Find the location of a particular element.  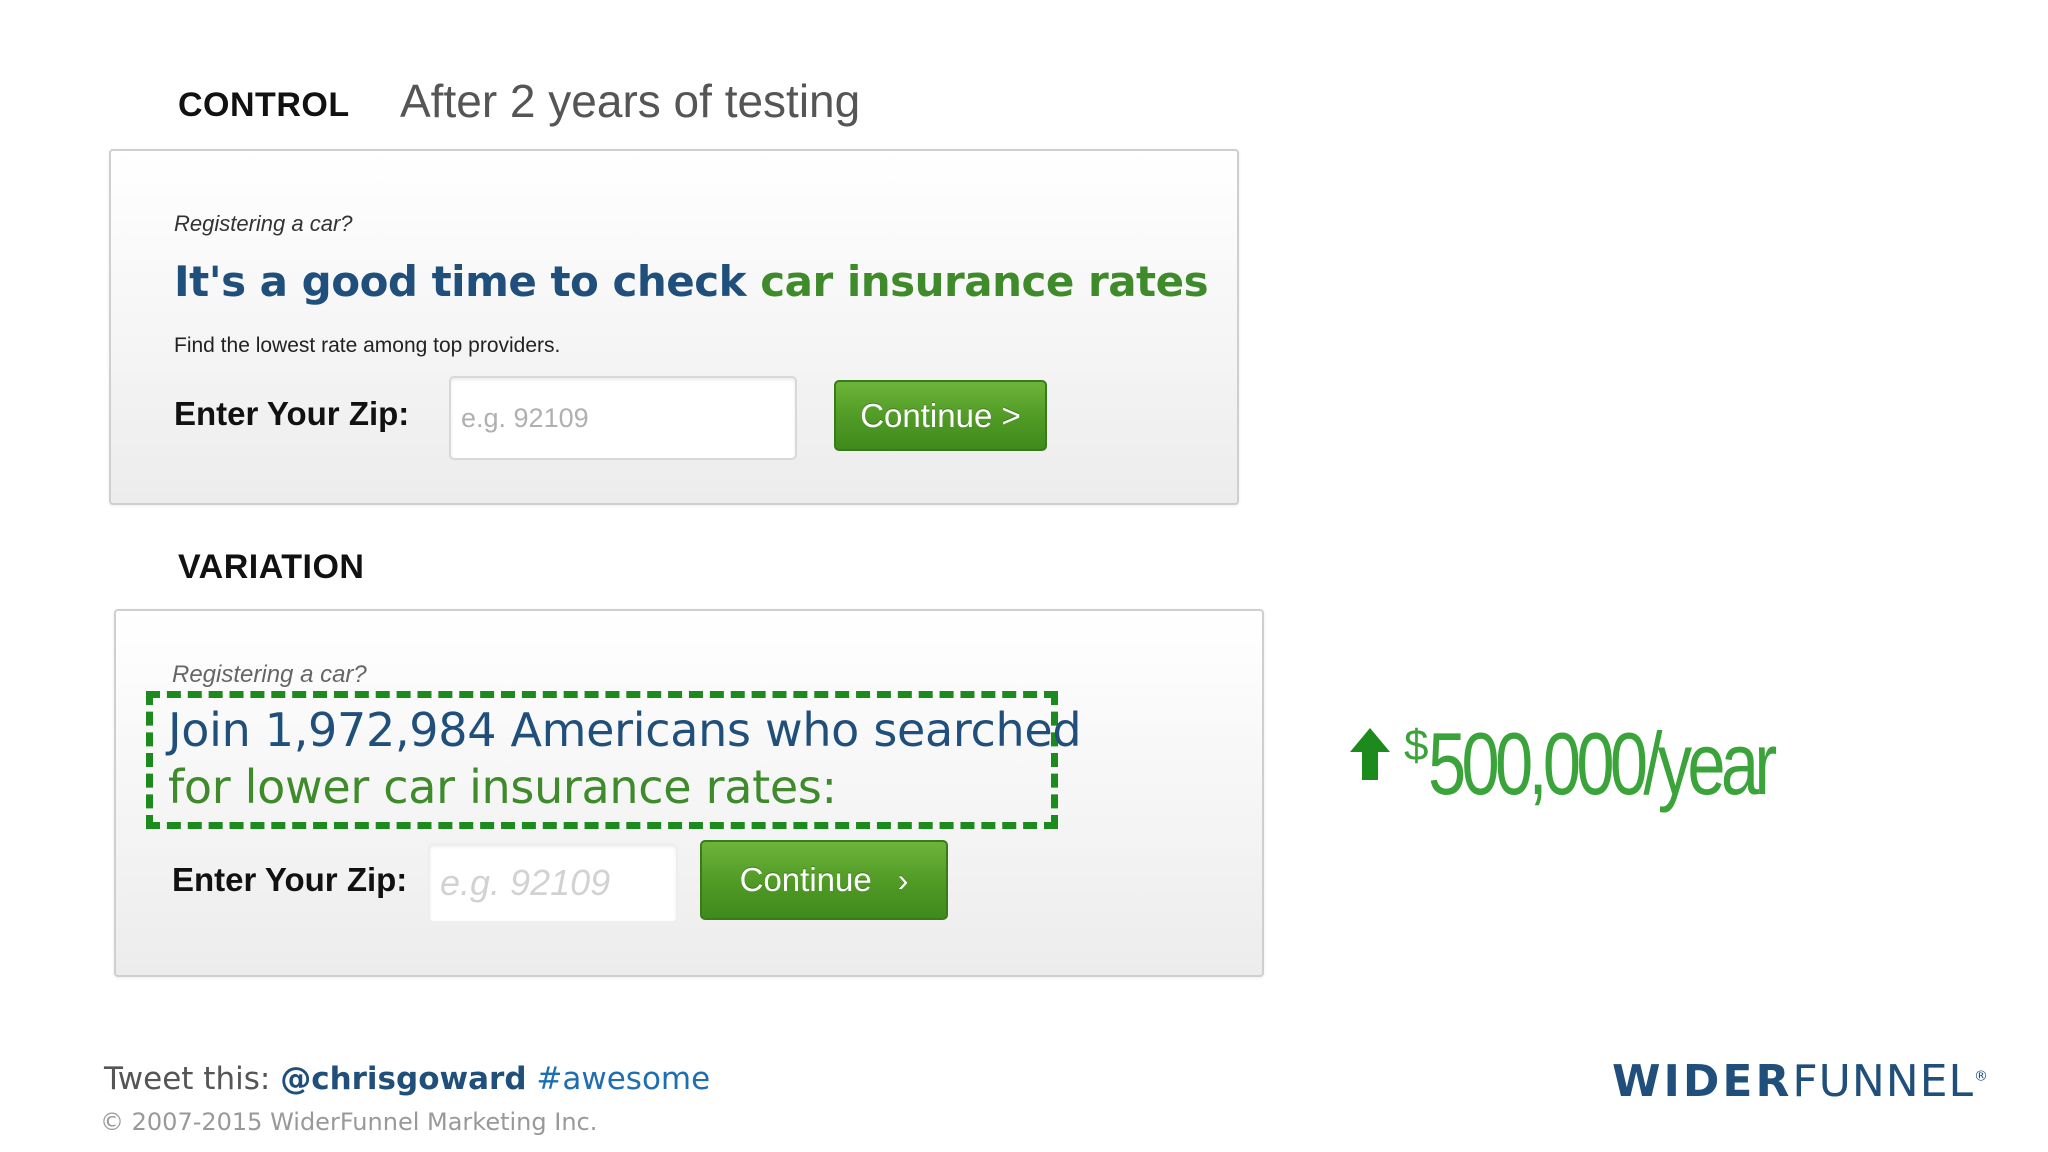

logo-registered-mark: ® is located at coordinates (1983, 1076).